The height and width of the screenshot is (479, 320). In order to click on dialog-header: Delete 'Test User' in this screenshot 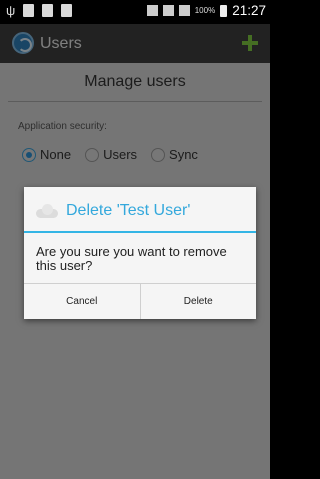, I will do `click(140, 210)`.